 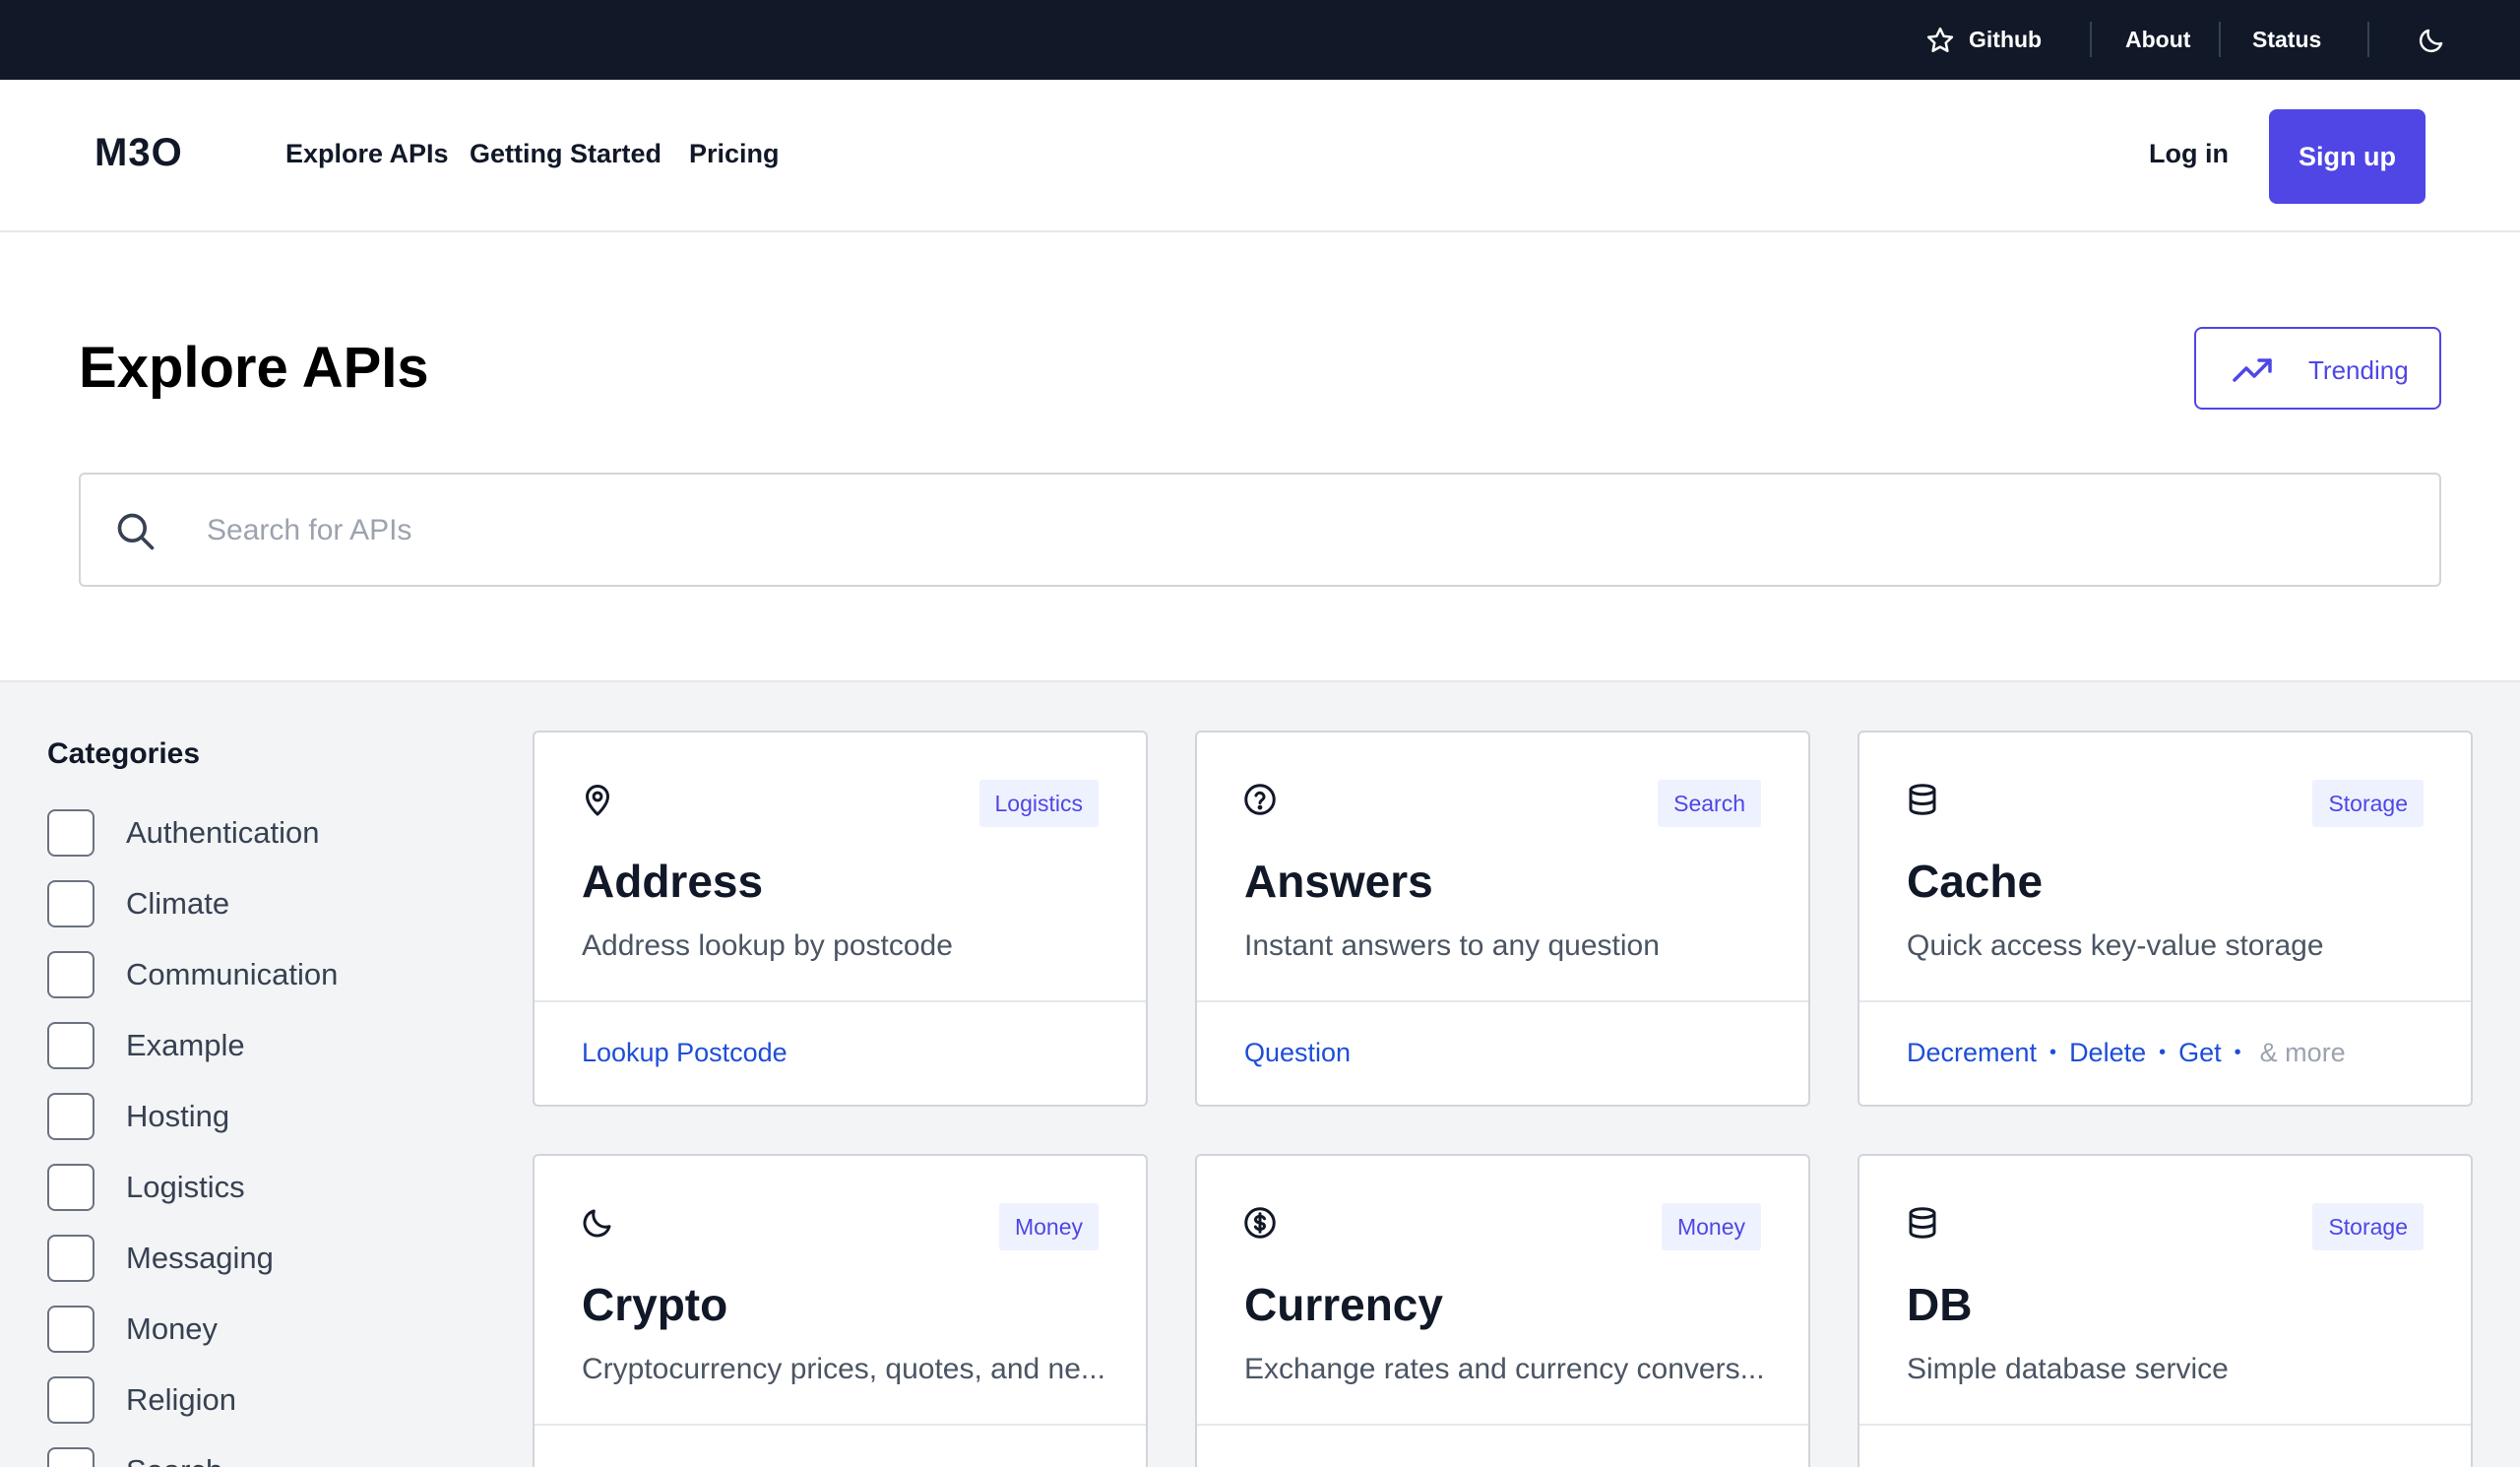 I want to click on category-money: Money, so click(x=132, y=1329).